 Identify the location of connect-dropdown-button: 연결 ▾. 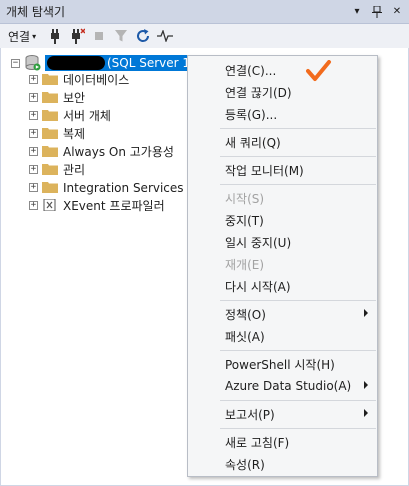
(23, 36).